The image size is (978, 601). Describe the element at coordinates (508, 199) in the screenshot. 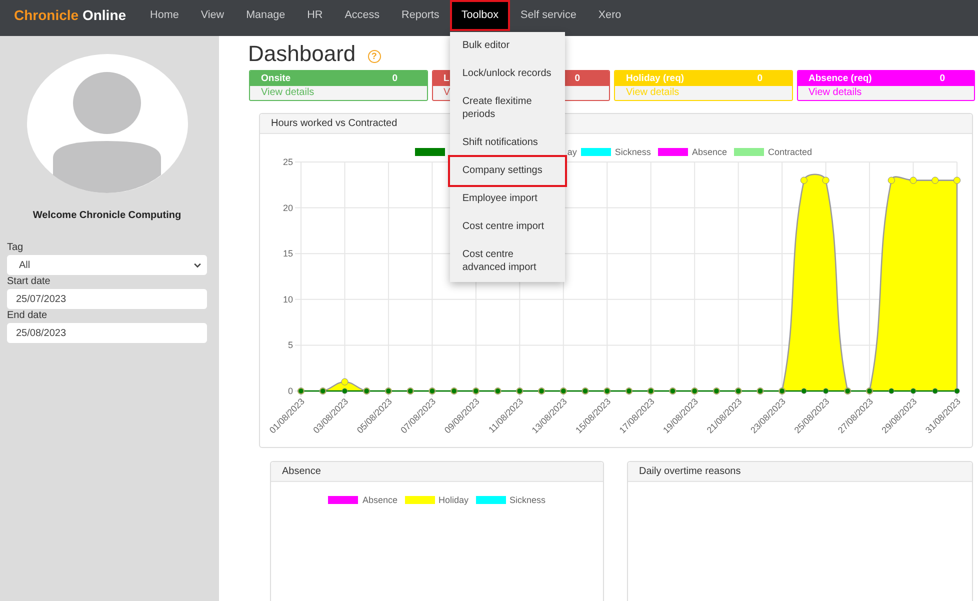

I see `menu-item: Employee import` at that location.